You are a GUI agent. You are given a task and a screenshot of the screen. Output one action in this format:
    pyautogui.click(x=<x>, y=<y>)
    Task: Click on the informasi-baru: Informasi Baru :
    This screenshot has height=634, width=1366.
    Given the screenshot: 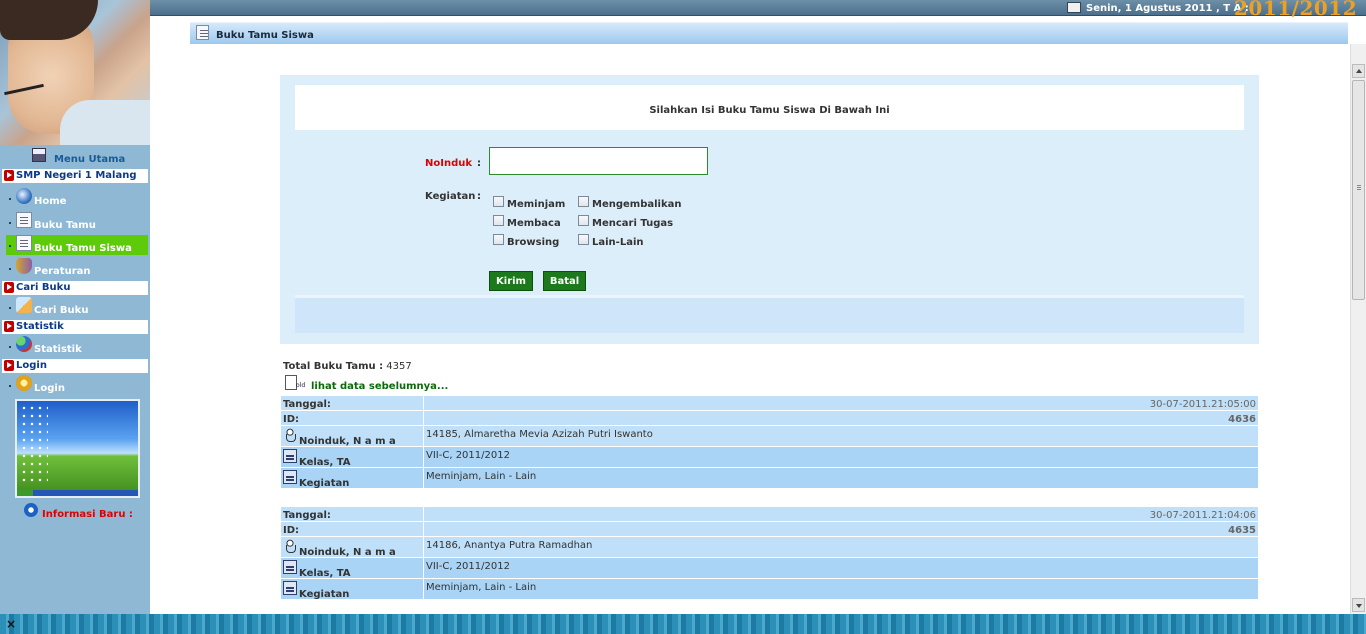 What is the action you would take?
    pyautogui.click(x=84, y=512)
    